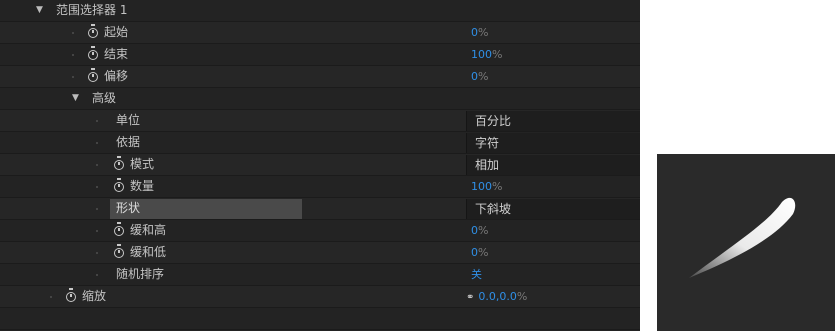 The height and width of the screenshot is (334, 835). I want to click on offset-label: 偏移, so click(116, 76).